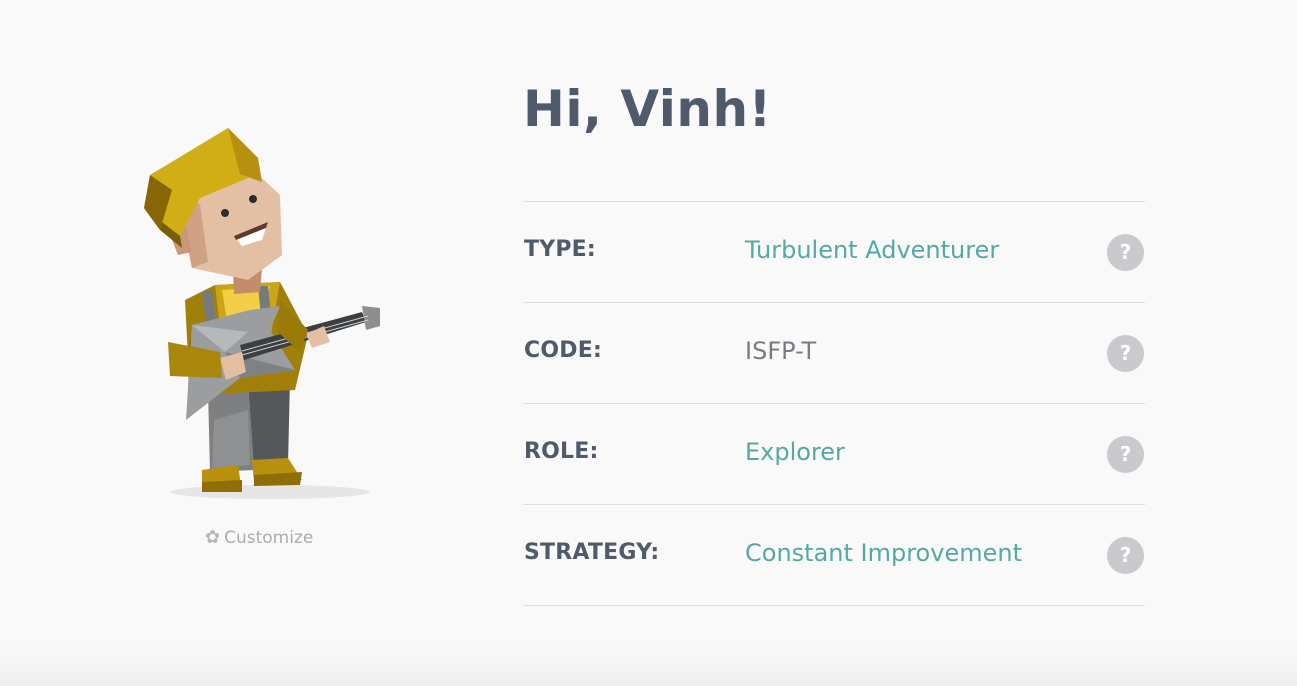 This screenshot has width=1297, height=686. I want to click on row-label: STRATEGY:, so click(592, 552).